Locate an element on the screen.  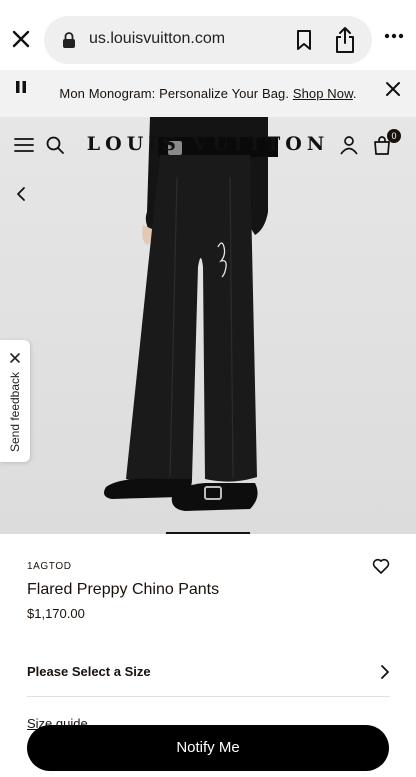
chevron-left-icon is located at coordinates (22, 194).